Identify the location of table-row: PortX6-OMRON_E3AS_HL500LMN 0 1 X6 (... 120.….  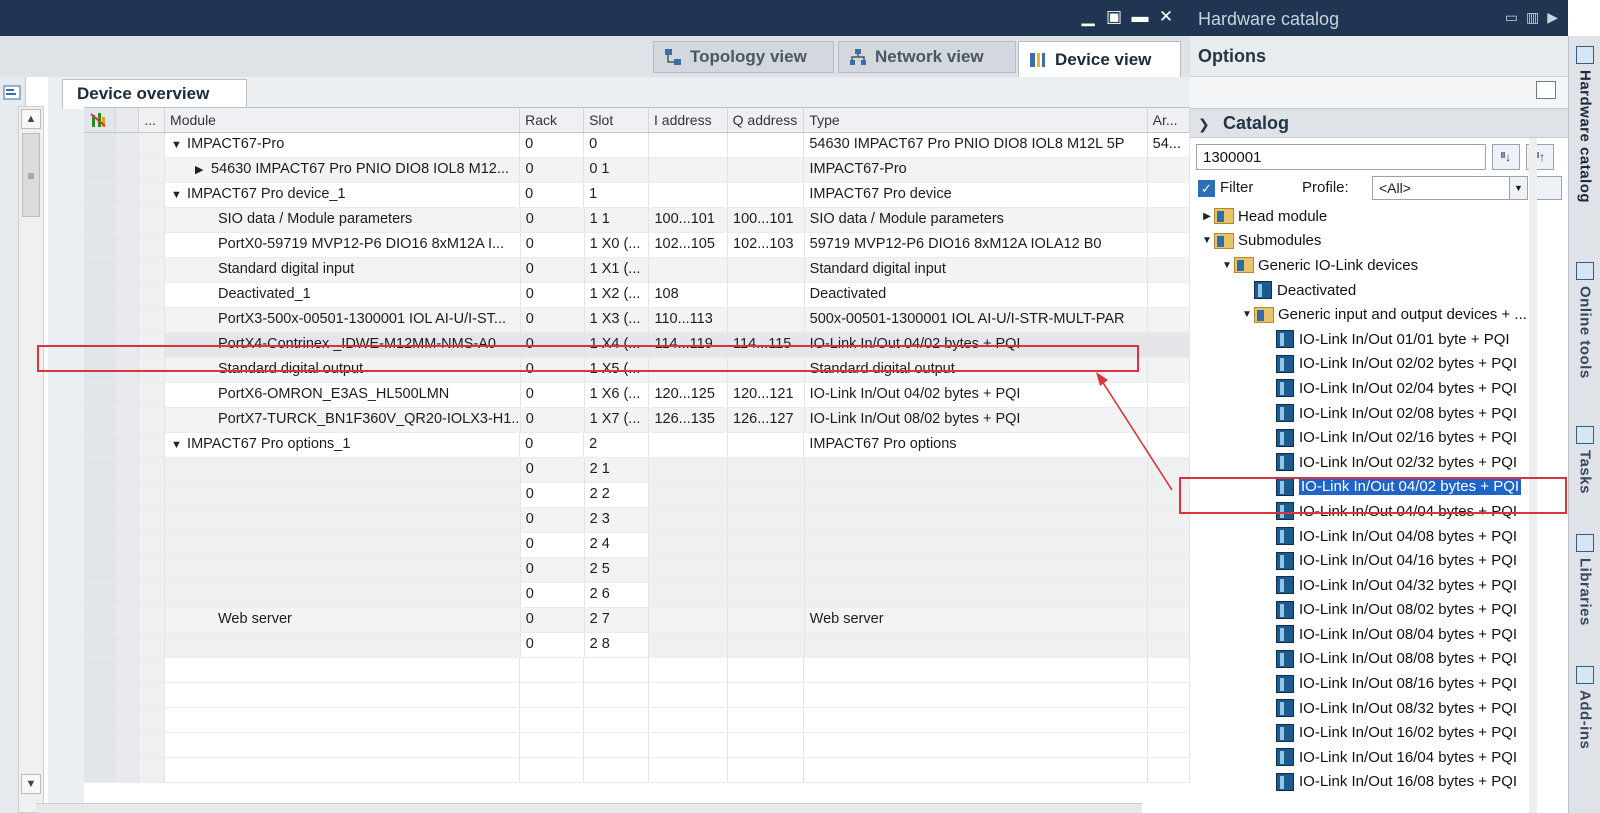
(637, 395).